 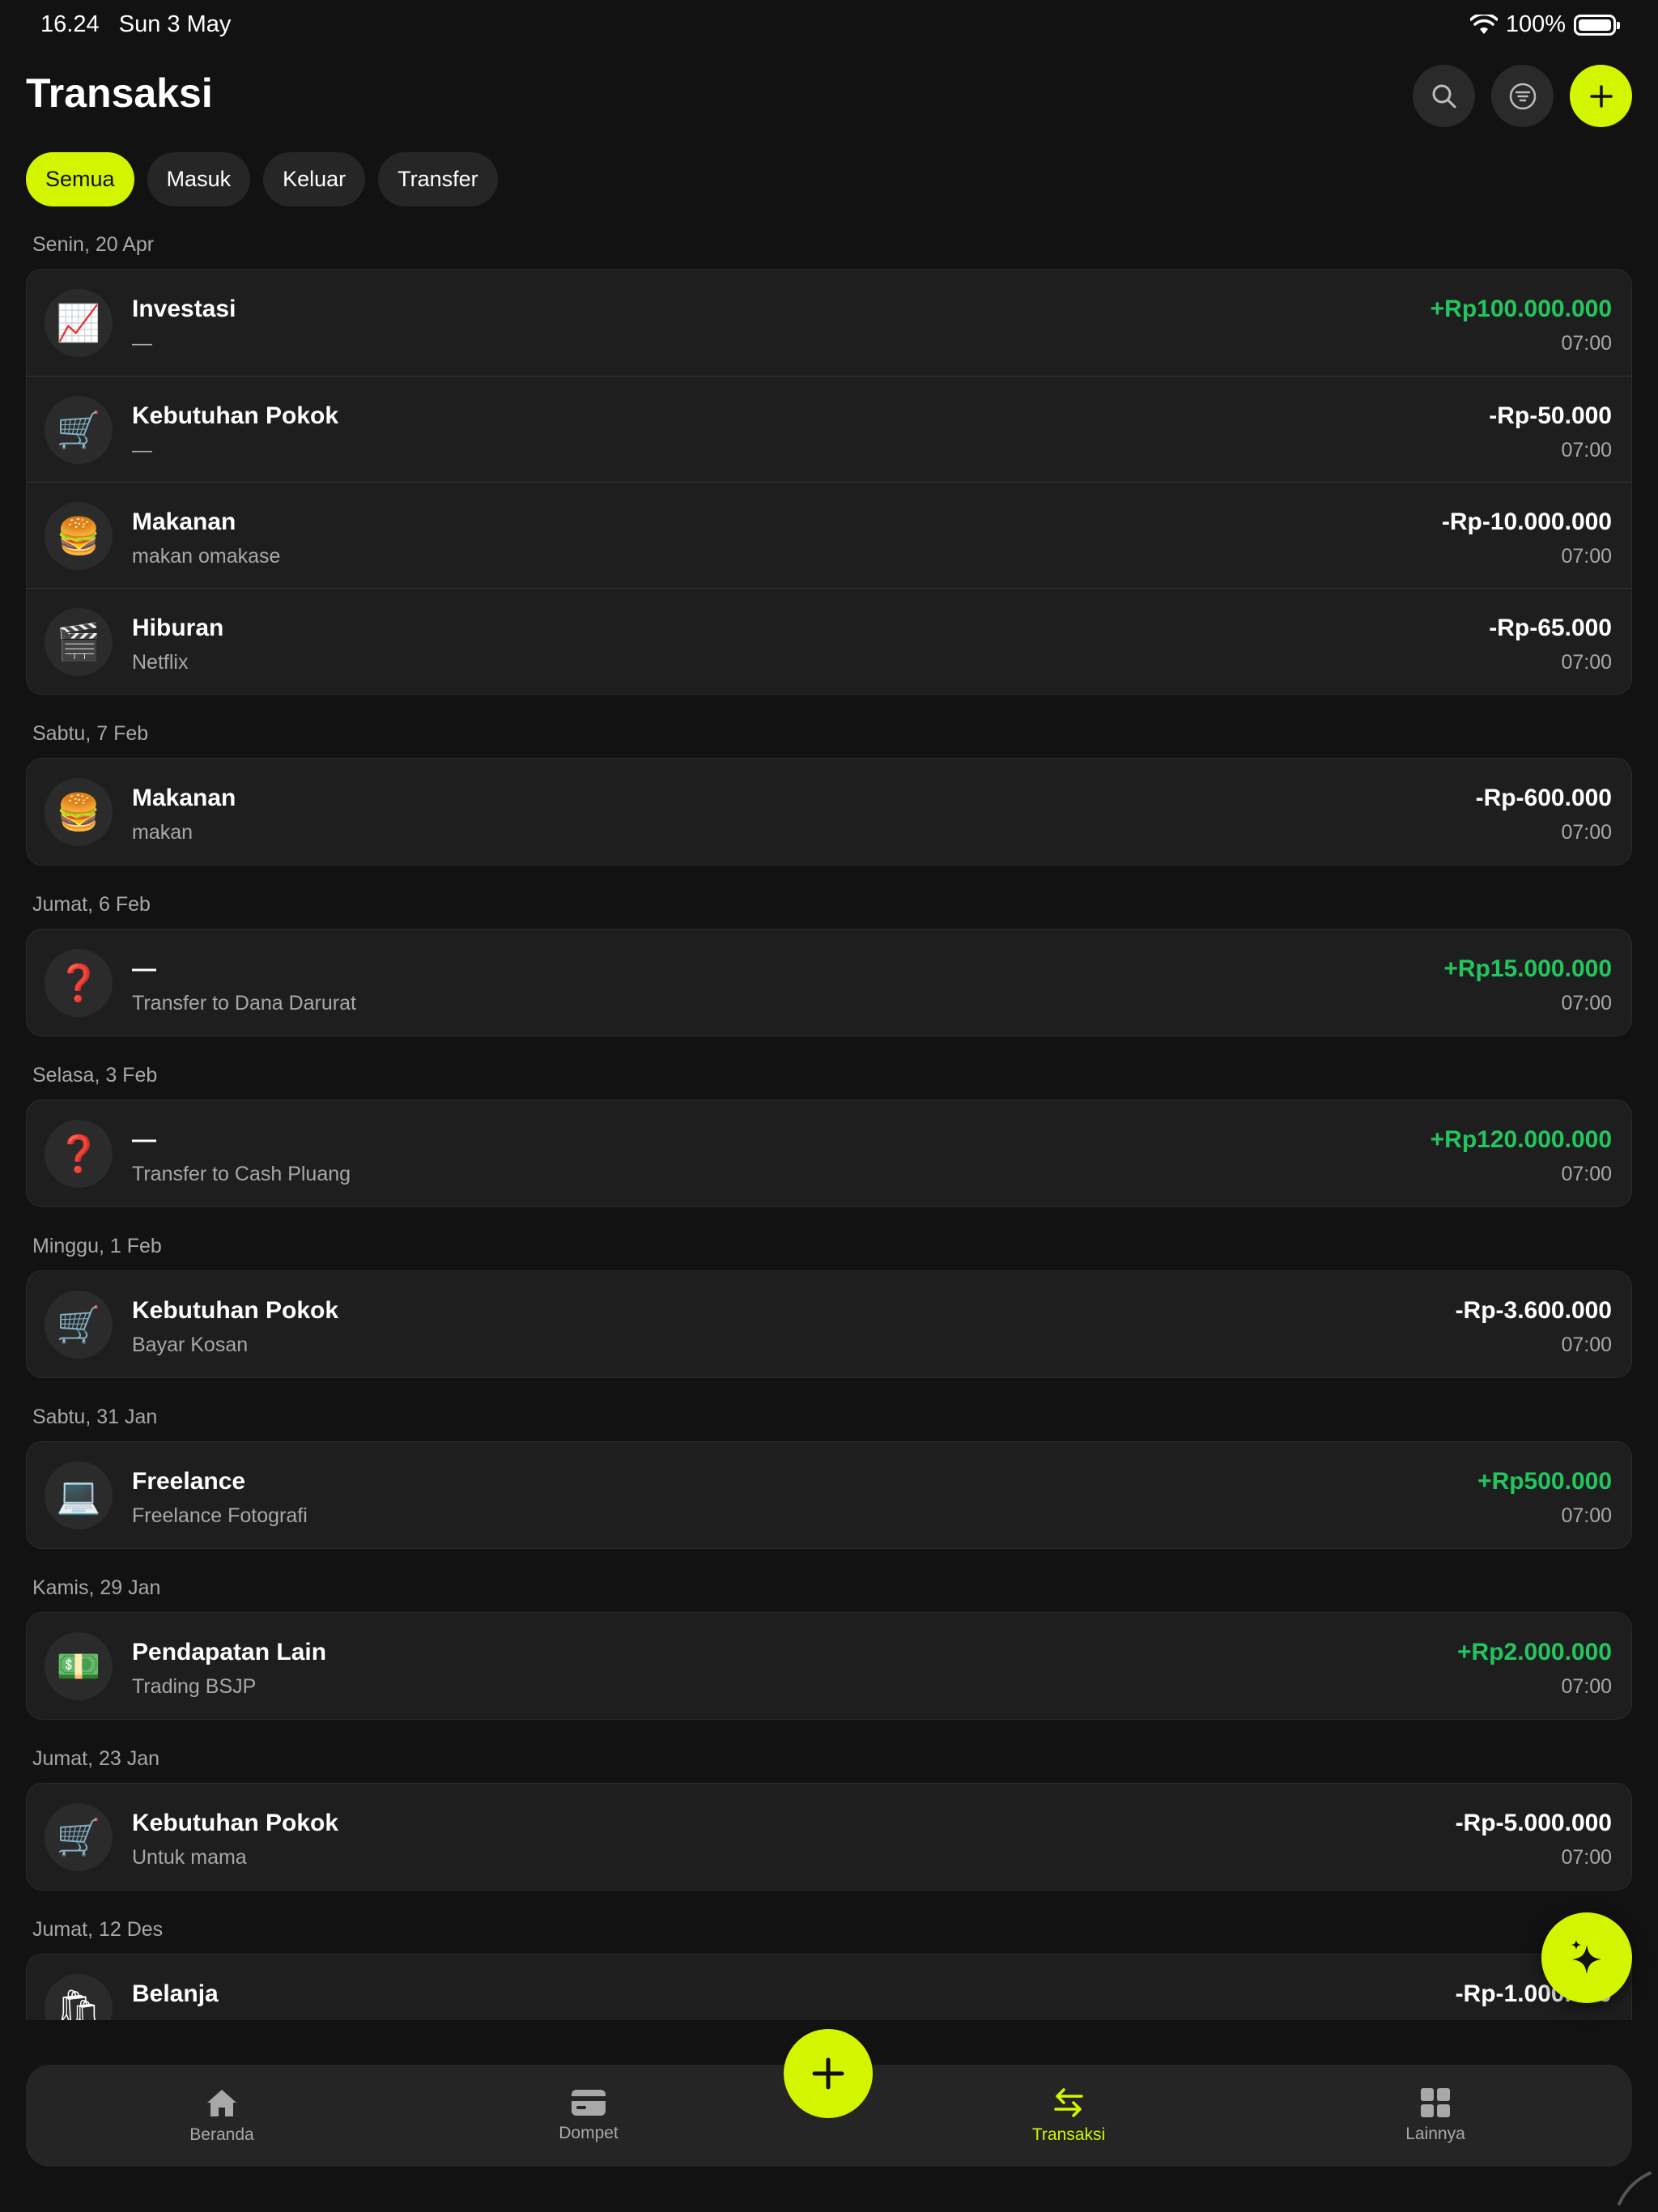 What do you see at coordinates (1550, 416) in the screenshot?
I see `transaction-amount: -Rp-50.000` at bounding box center [1550, 416].